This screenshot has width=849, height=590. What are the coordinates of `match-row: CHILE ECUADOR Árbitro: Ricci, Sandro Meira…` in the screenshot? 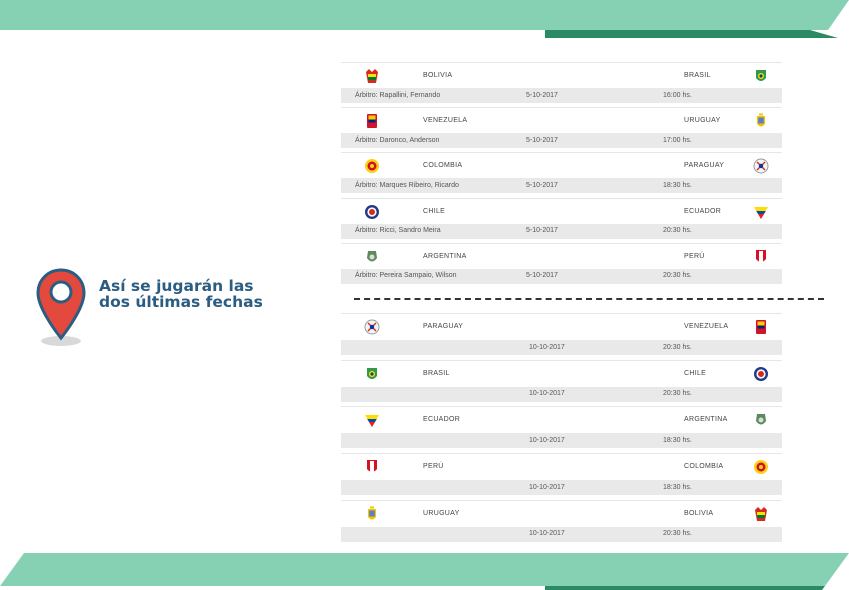 It's located at (561, 216).